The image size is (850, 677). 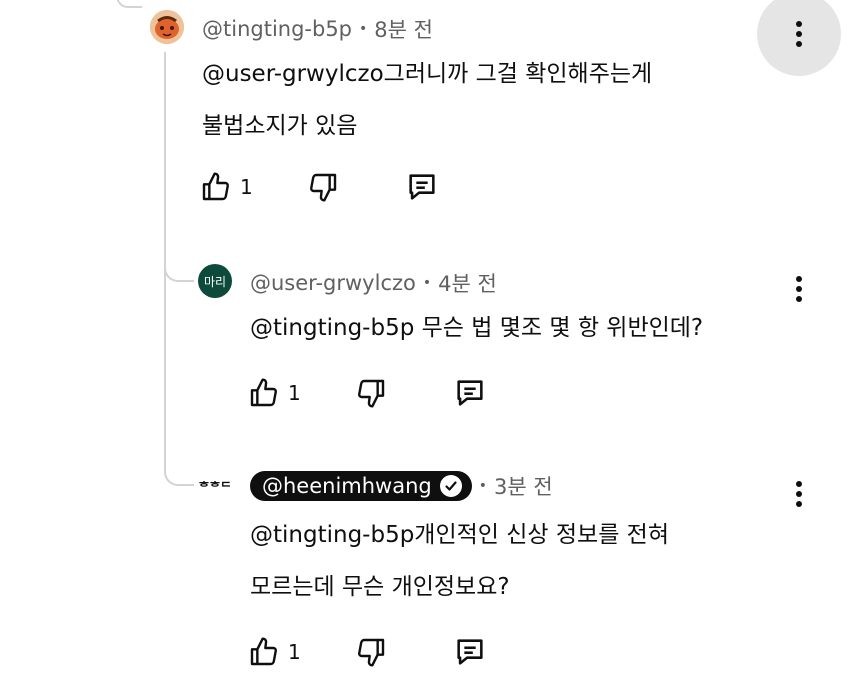 I want to click on comment-meta: @tingting-b5p • 8분 전, so click(x=317, y=29).